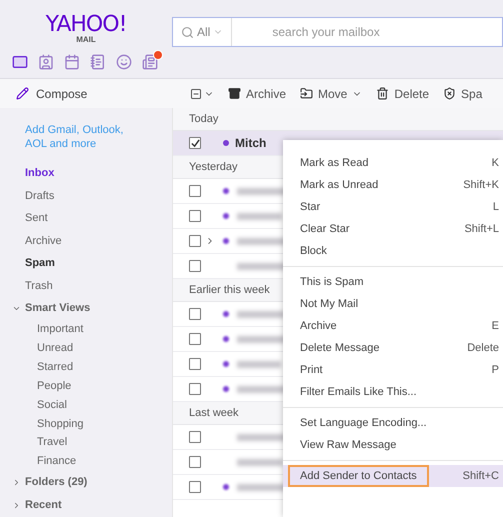 This screenshot has width=503, height=517. I want to click on mail-icon, so click(20, 62).